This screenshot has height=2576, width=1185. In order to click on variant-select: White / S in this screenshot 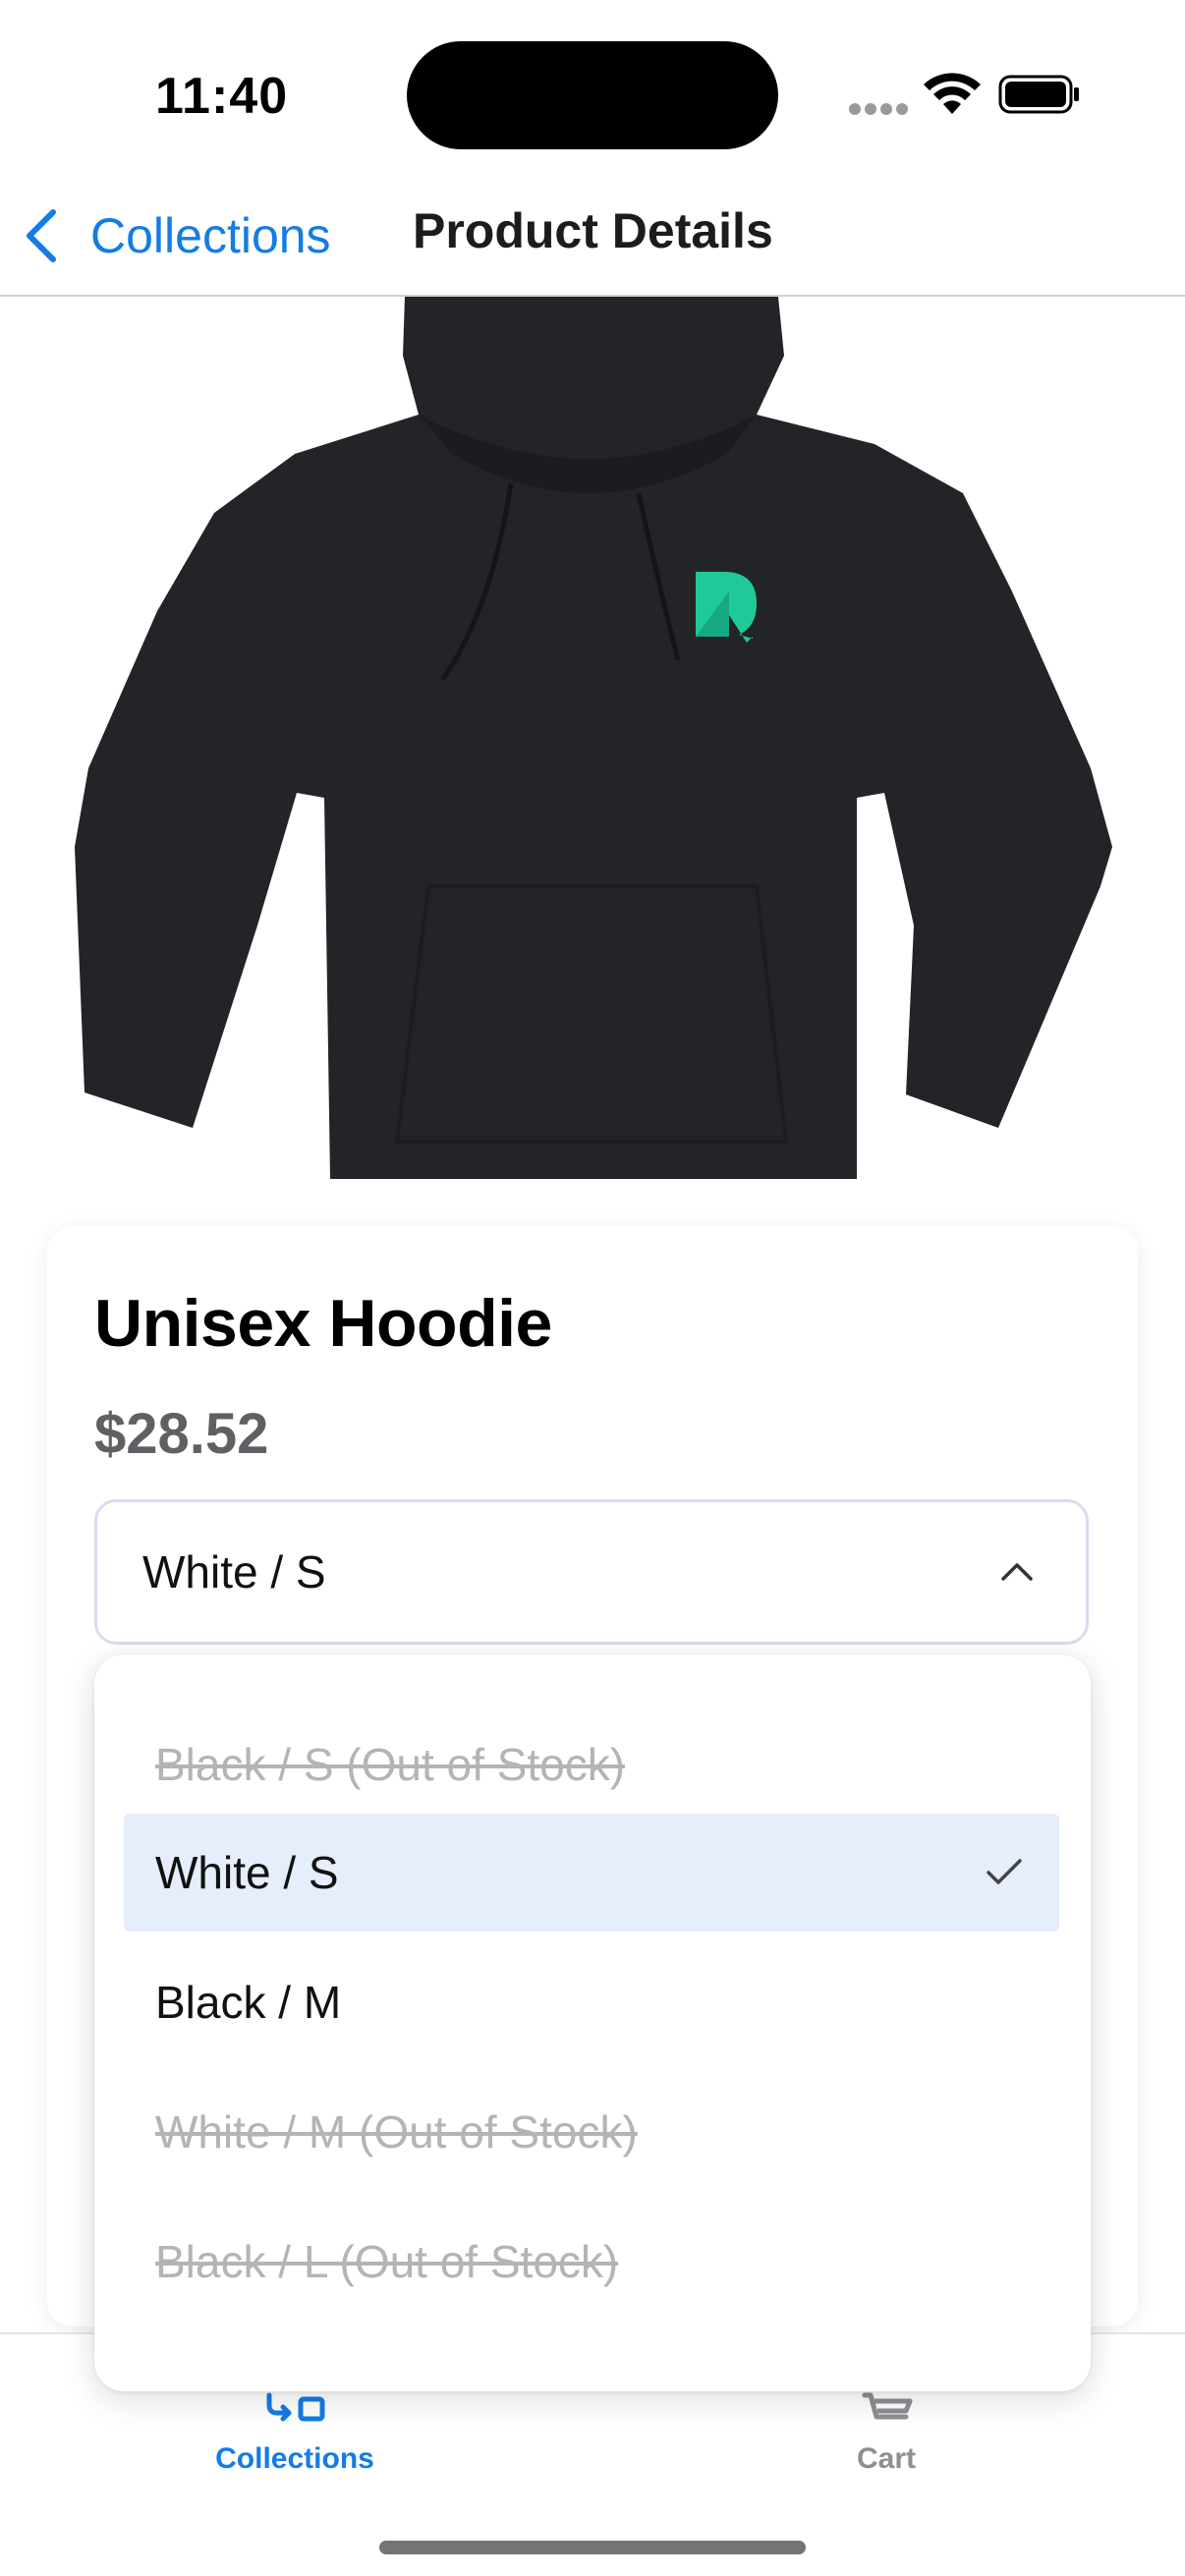, I will do `click(592, 1572)`.